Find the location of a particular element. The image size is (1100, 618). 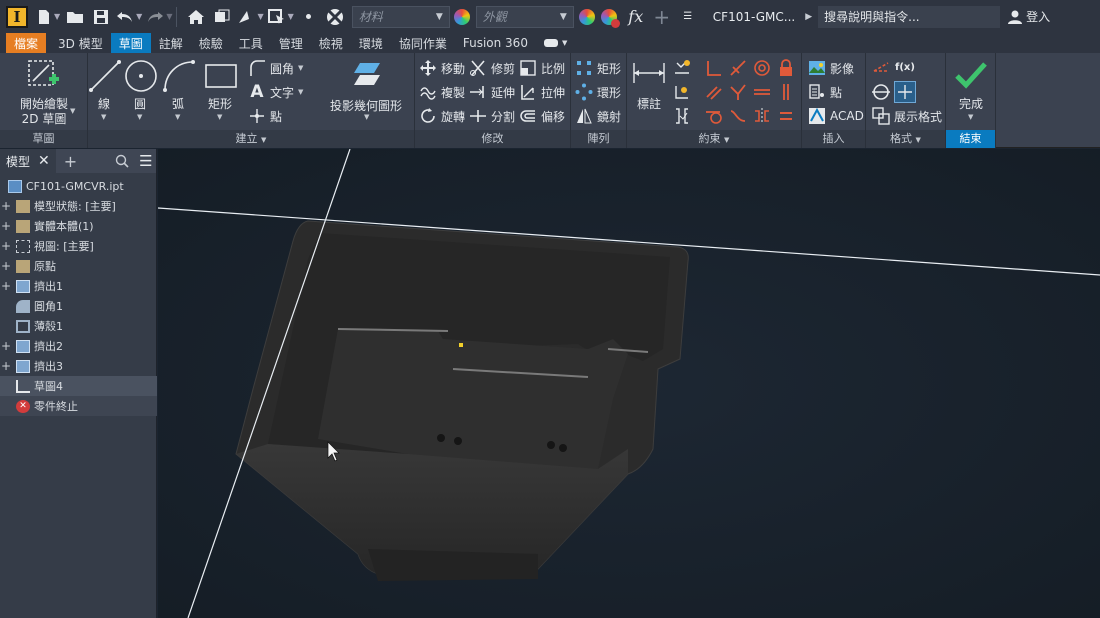

plus-icon: + is located at coordinates (662, 17).